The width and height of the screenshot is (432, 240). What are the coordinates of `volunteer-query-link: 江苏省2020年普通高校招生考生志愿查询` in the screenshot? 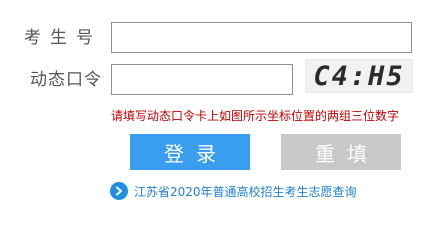 It's located at (233, 191).